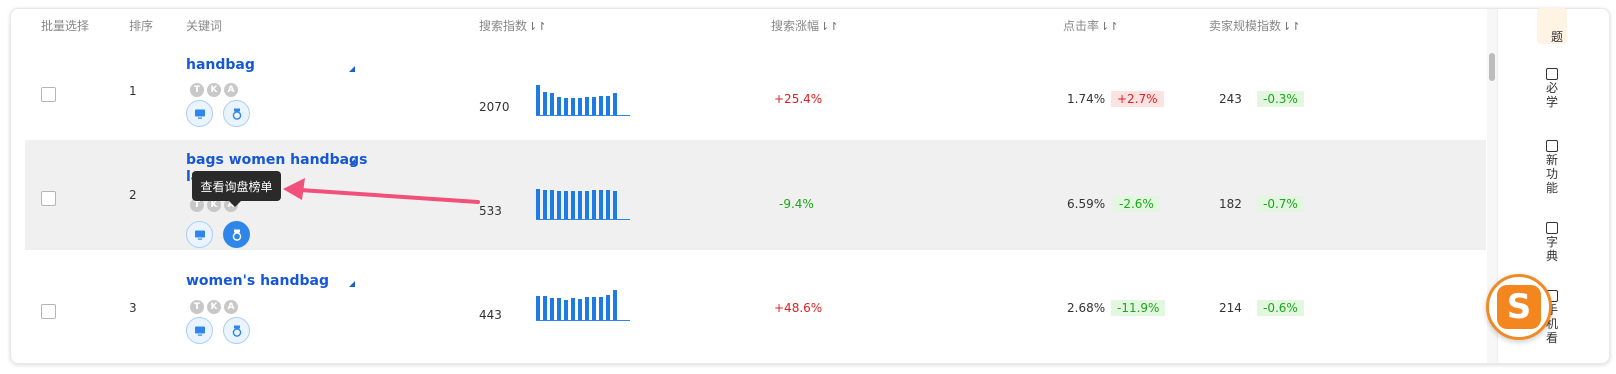 The width and height of the screenshot is (1616, 374). I want to click on rank-value: 1, so click(133, 91).